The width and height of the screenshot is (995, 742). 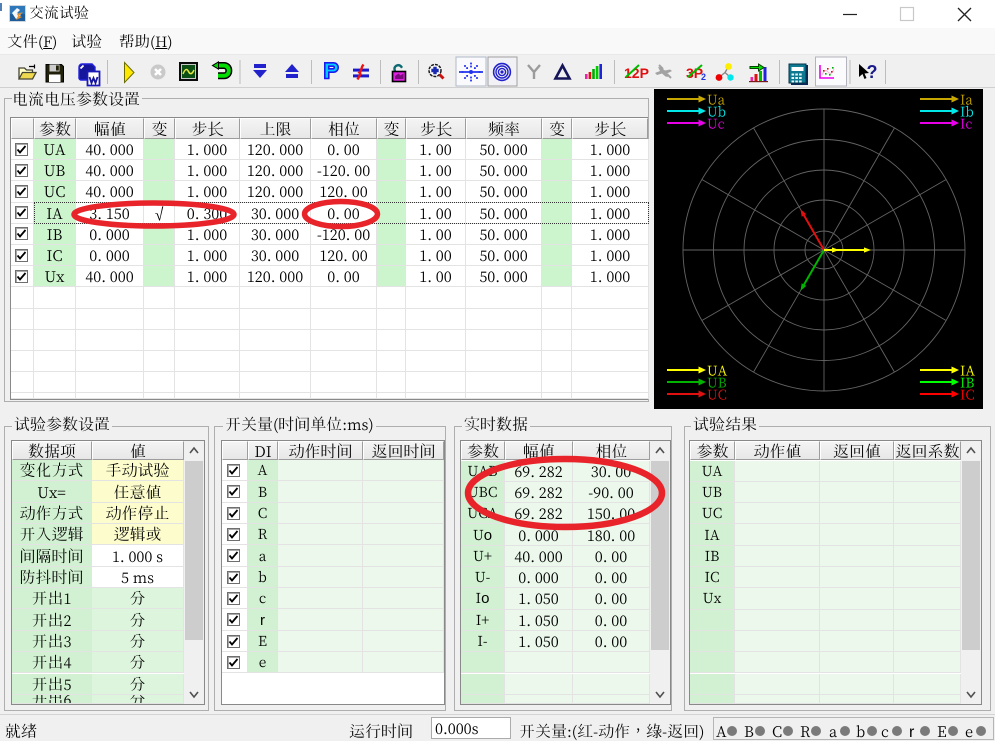 What do you see at coordinates (966, 124) in the screenshot?
I see `svg-text: Ic` at bounding box center [966, 124].